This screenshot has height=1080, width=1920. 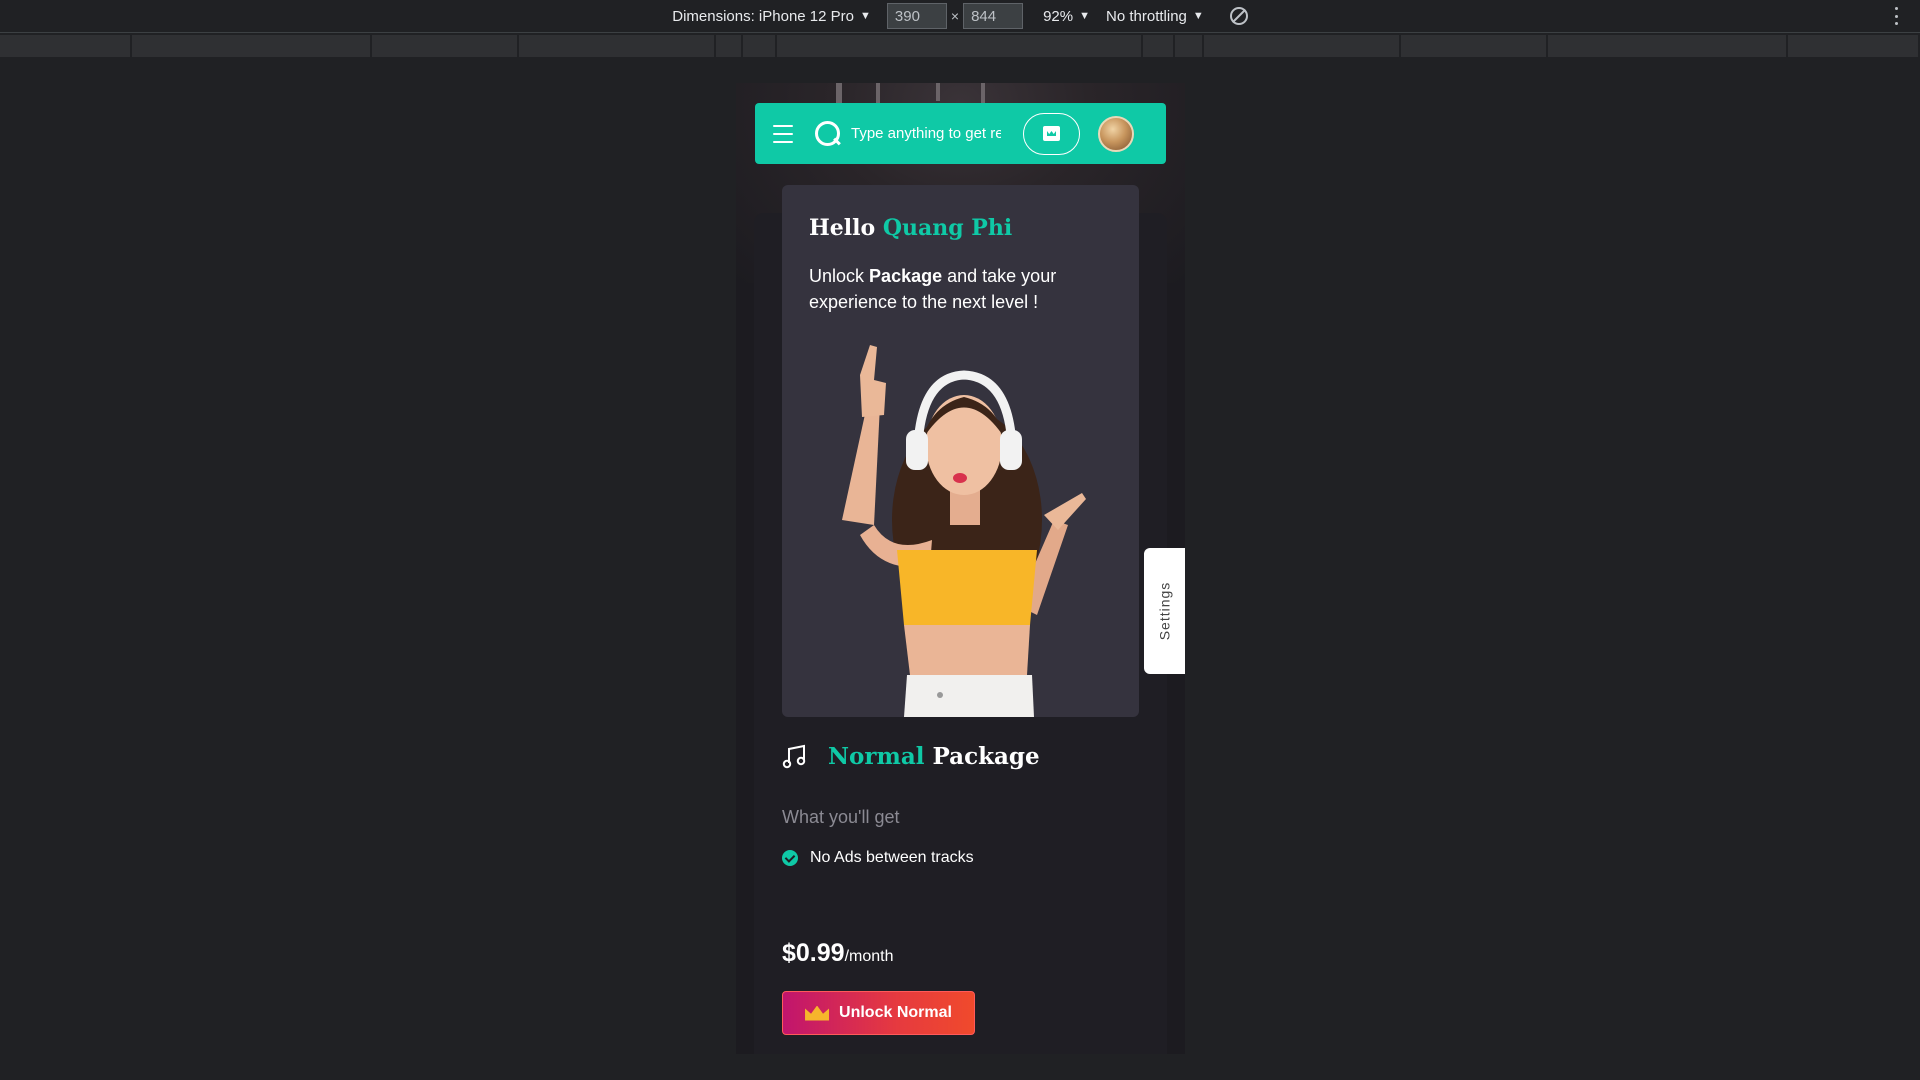 I want to click on unlock-normal-button: Unlock Normal, so click(x=878, y=1013).